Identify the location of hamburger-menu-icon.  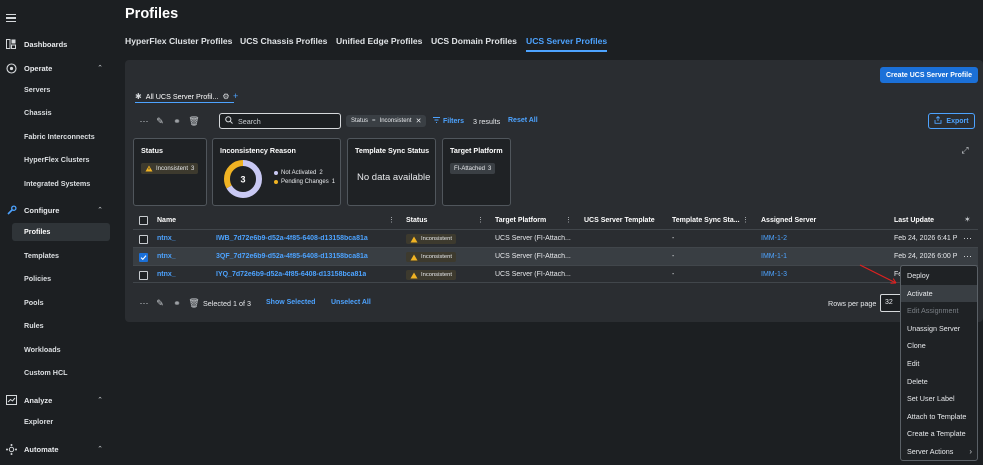
(11, 18).